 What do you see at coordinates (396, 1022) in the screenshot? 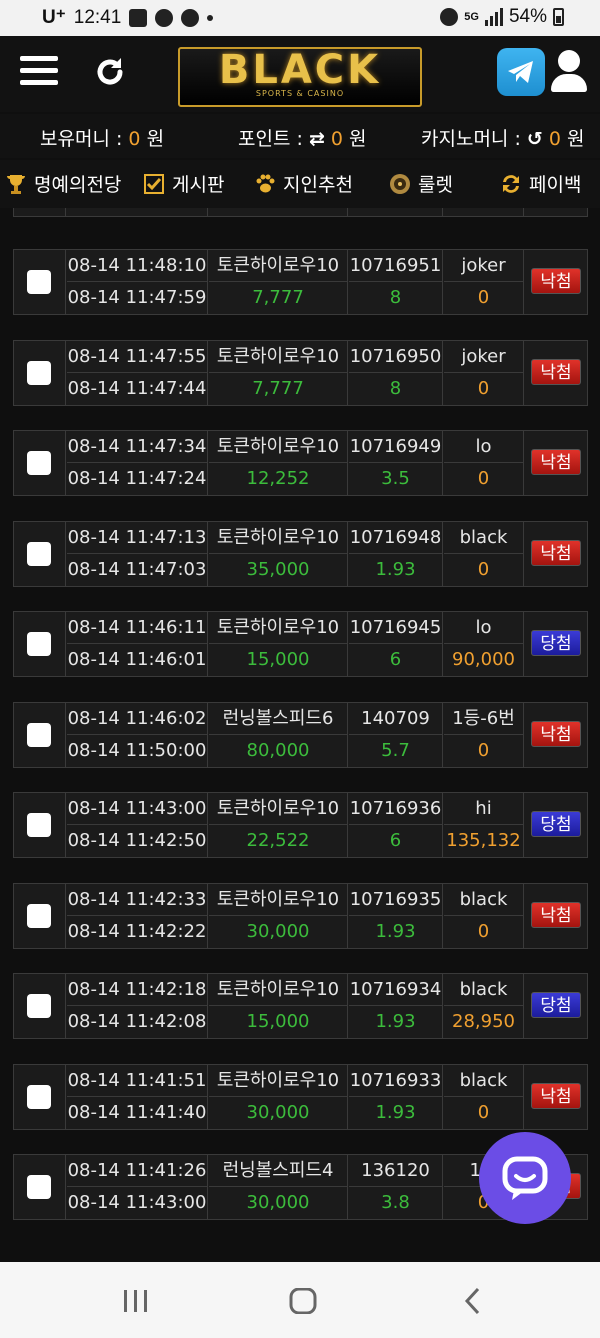
I see `bet-odds: 1.93` at bounding box center [396, 1022].